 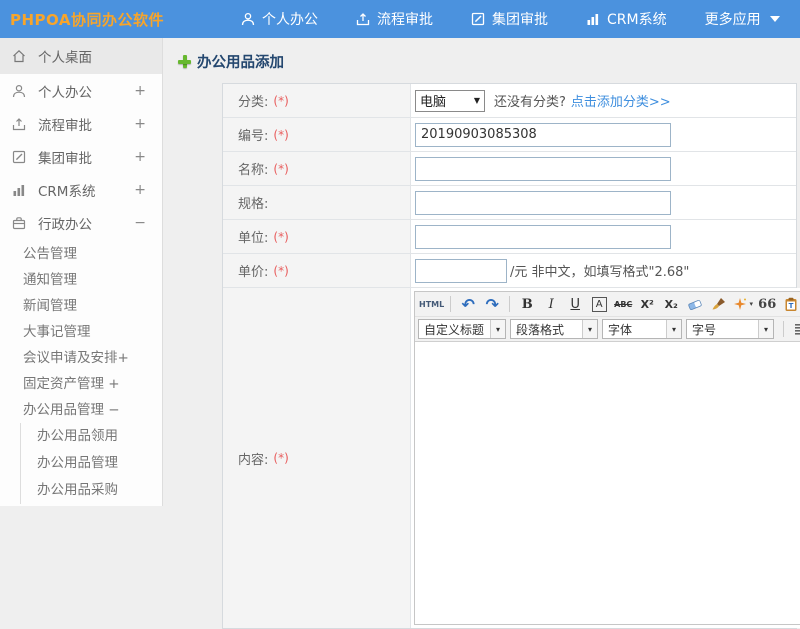 I want to click on nav-crm-system: CRM系统, so click(x=626, y=19).